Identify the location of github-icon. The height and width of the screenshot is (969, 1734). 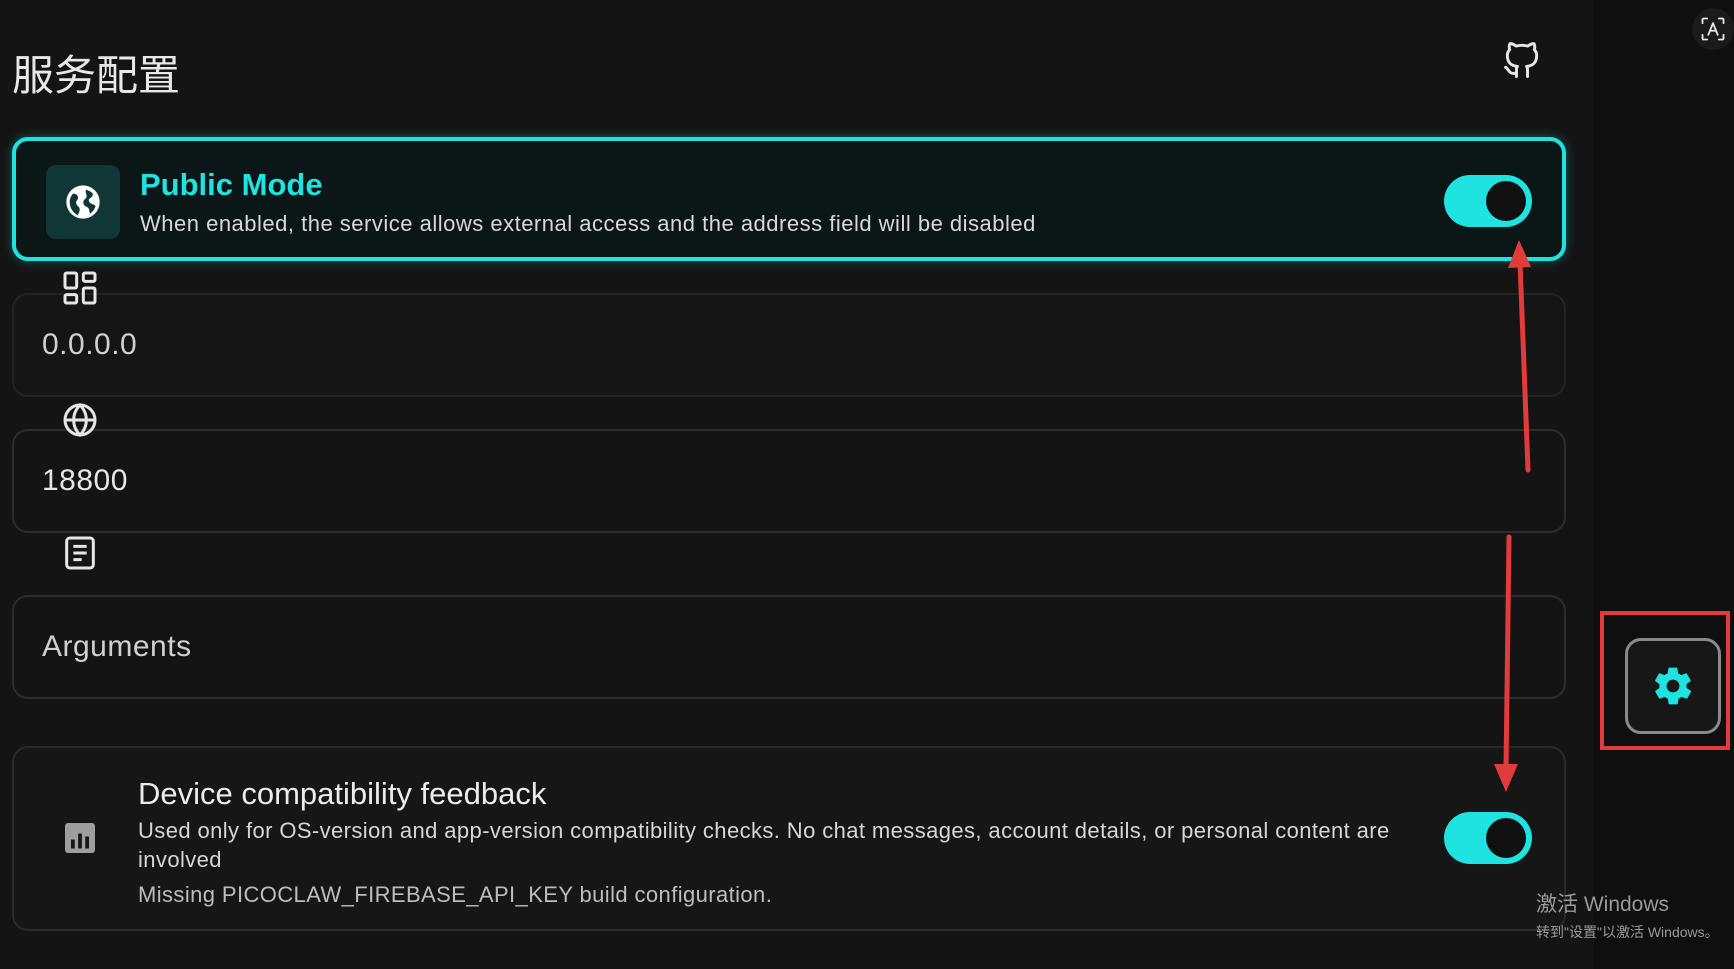
(1522, 60).